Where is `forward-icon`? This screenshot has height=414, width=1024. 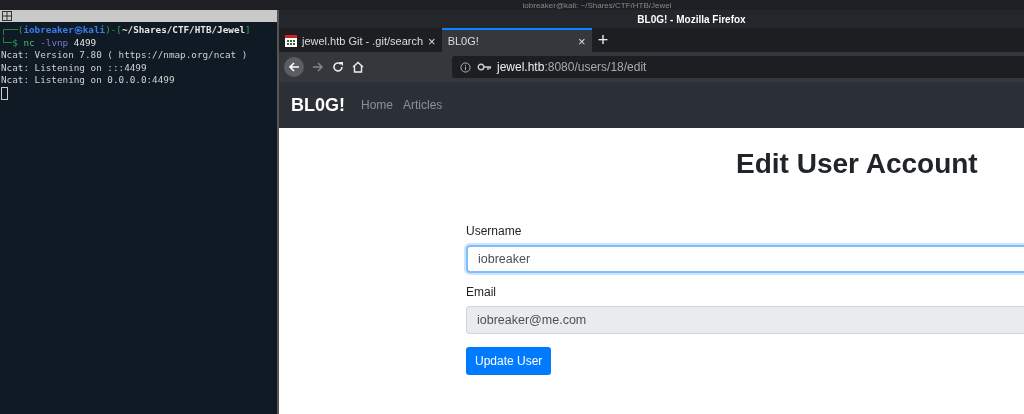
forward-icon is located at coordinates (318, 67).